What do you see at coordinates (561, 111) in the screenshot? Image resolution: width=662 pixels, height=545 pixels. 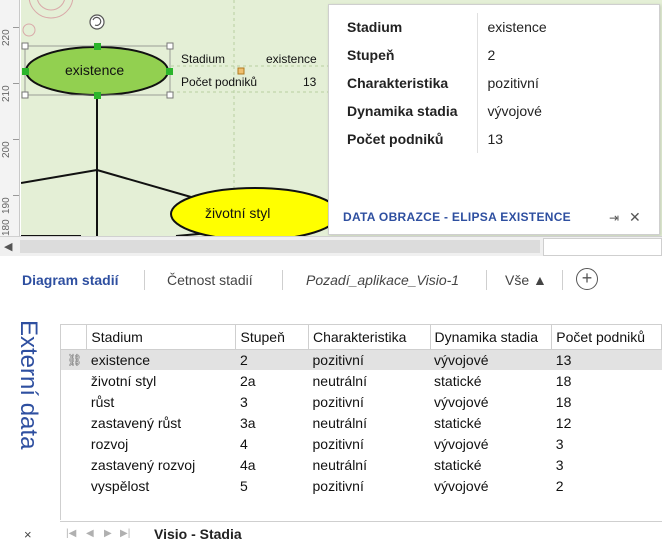 I see `shape-data-value: vývojové` at bounding box center [561, 111].